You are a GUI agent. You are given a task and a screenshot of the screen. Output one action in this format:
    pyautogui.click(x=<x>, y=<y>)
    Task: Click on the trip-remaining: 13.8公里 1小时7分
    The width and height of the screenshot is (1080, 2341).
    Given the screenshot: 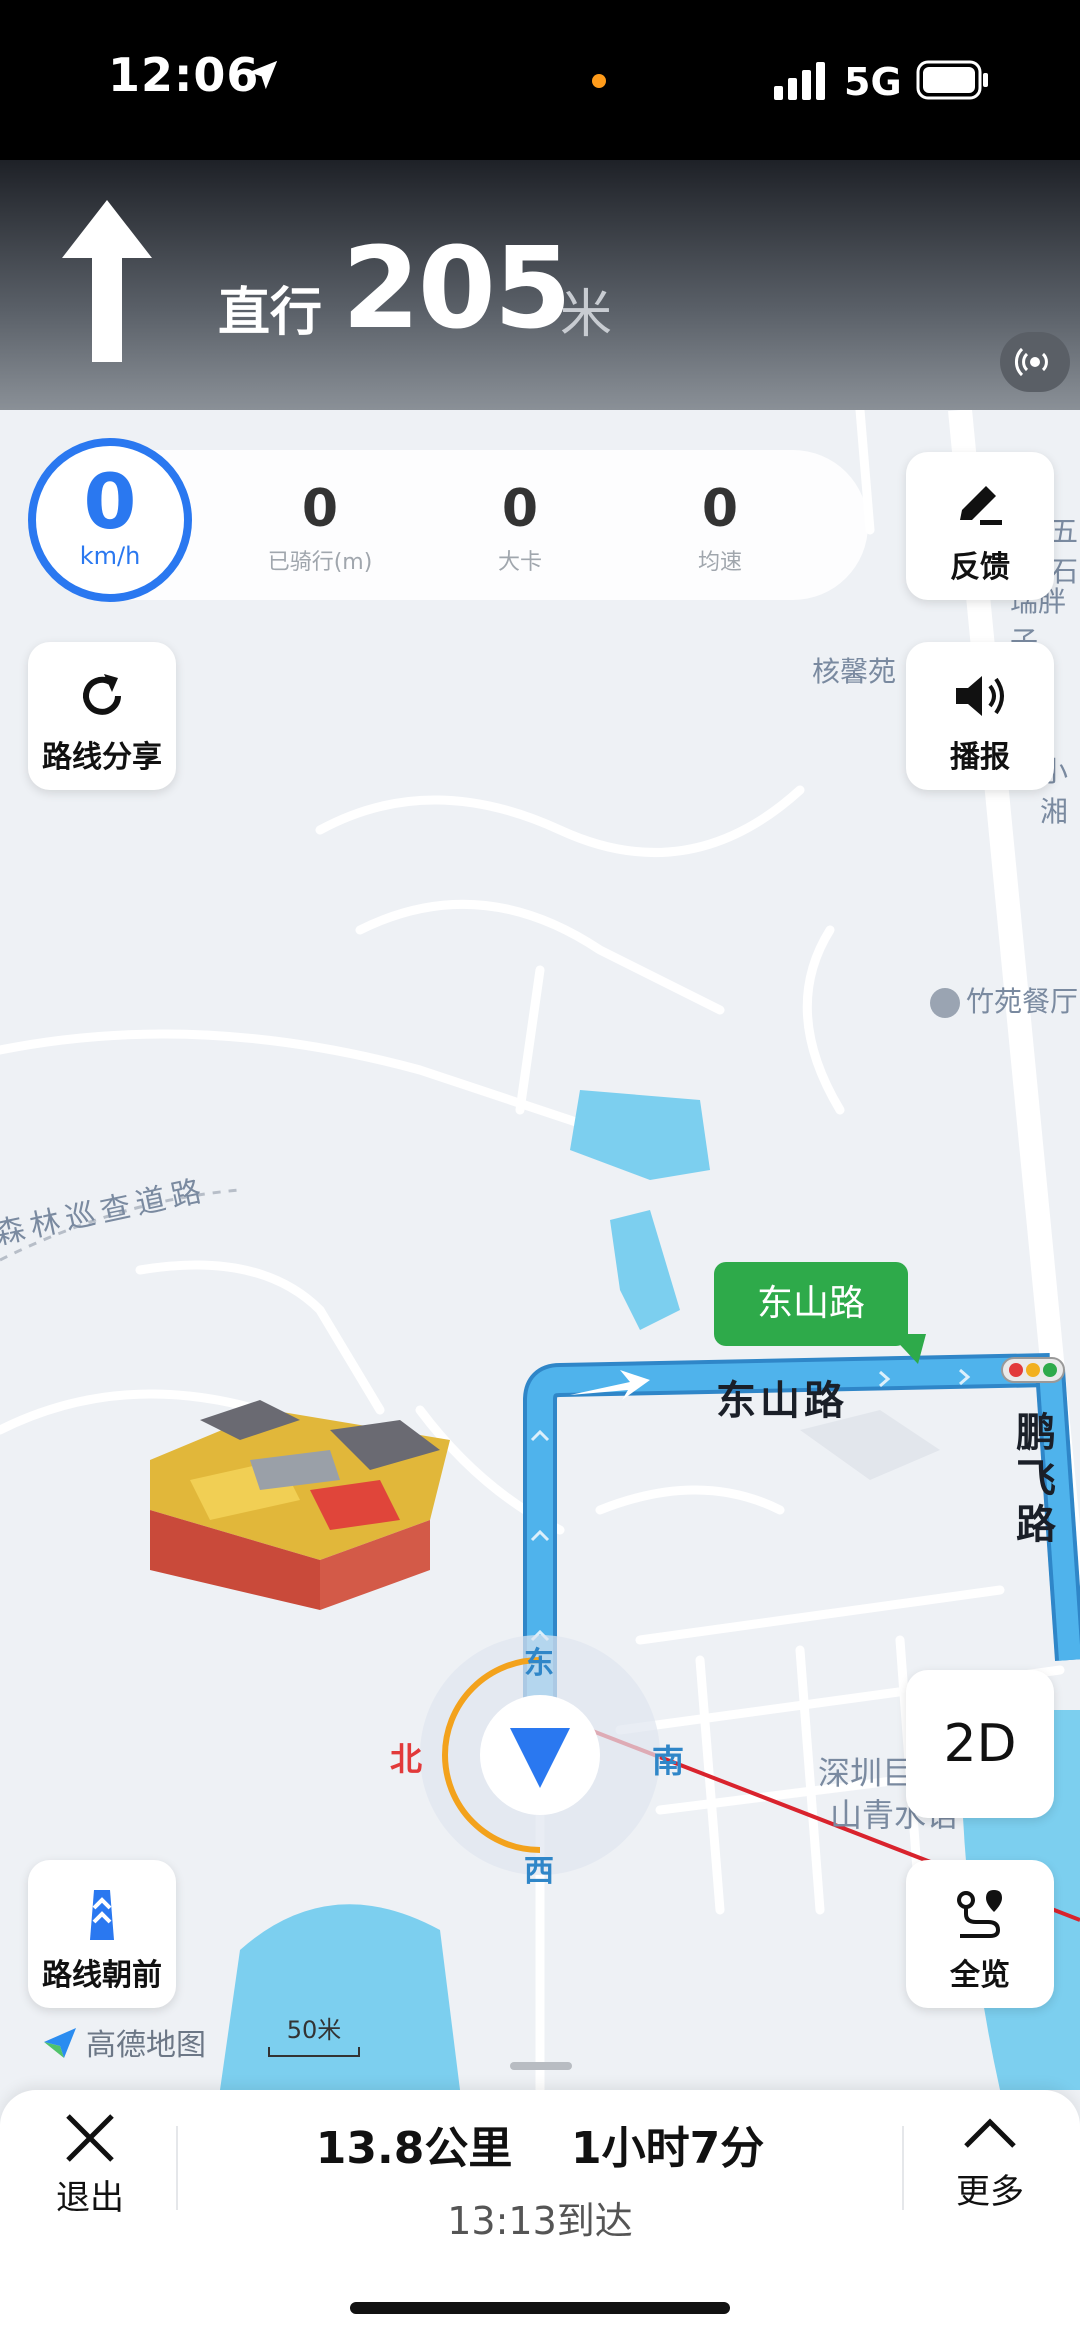 What is the action you would take?
    pyautogui.click(x=540, y=2144)
    